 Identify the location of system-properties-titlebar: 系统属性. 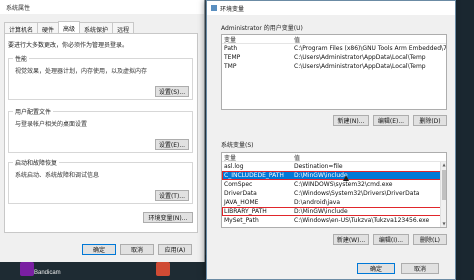
(102, 7).